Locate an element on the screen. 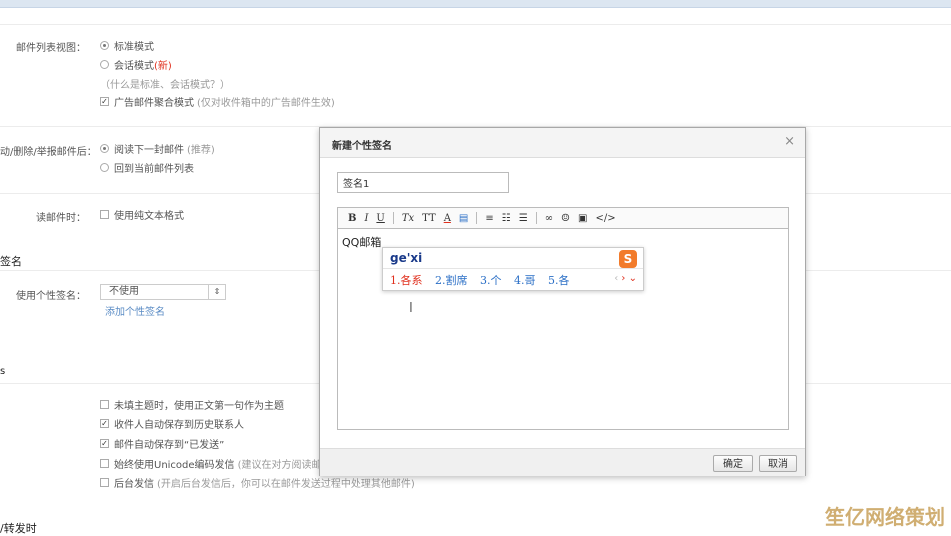 The height and width of the screenshot is (536, 951). new-tag: (新) is located at coordinates (163, 66).